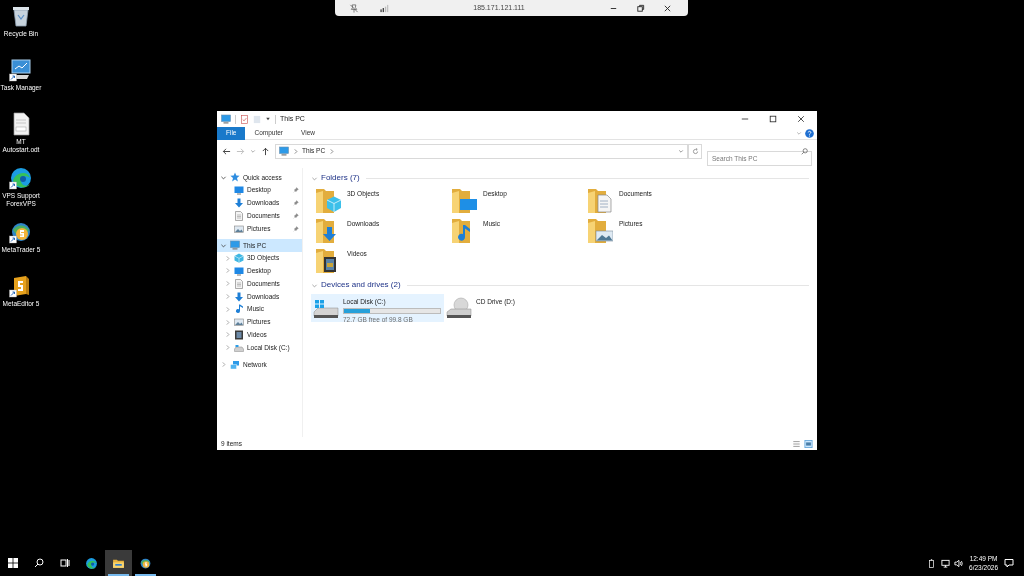 This screenshot has height=576, width=1024. I want to click on star-icon, so click(235, 177).